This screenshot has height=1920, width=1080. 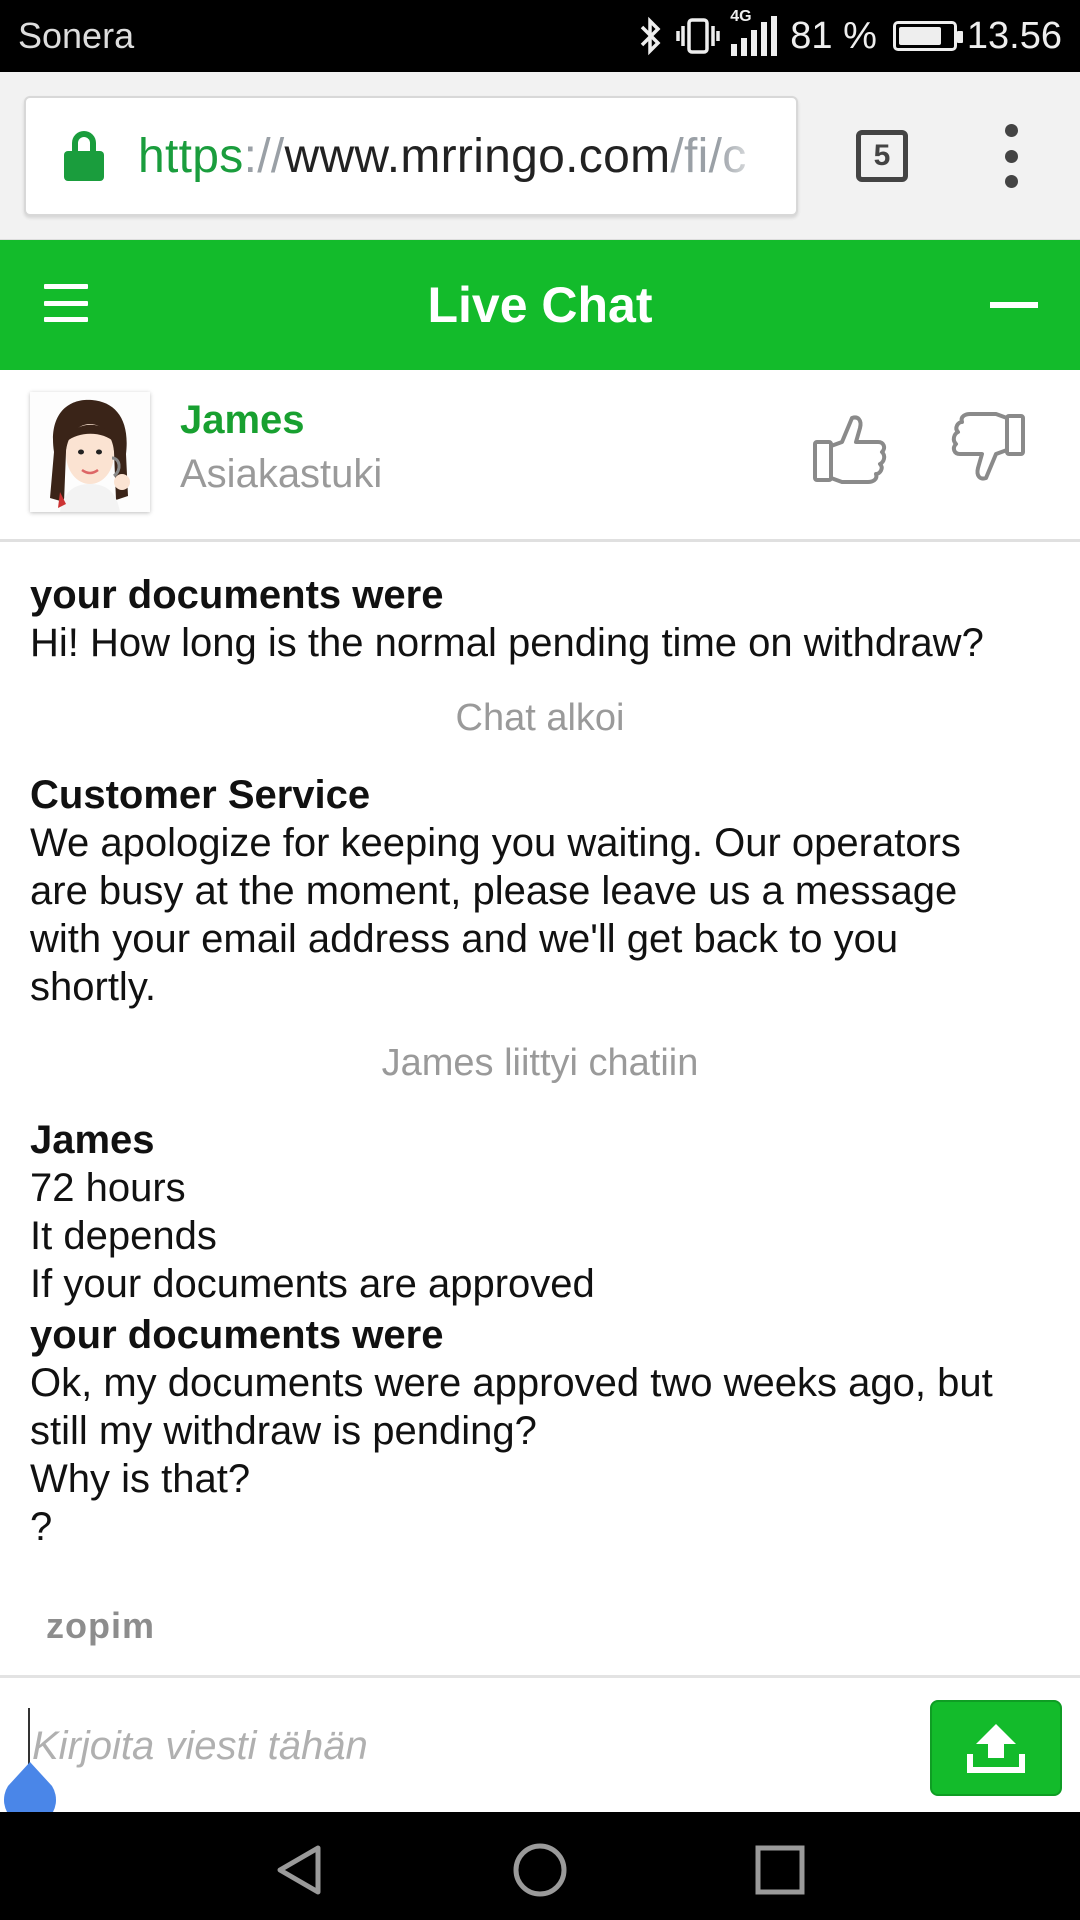 I want to click on battery-level, so click(x=920, y=36).